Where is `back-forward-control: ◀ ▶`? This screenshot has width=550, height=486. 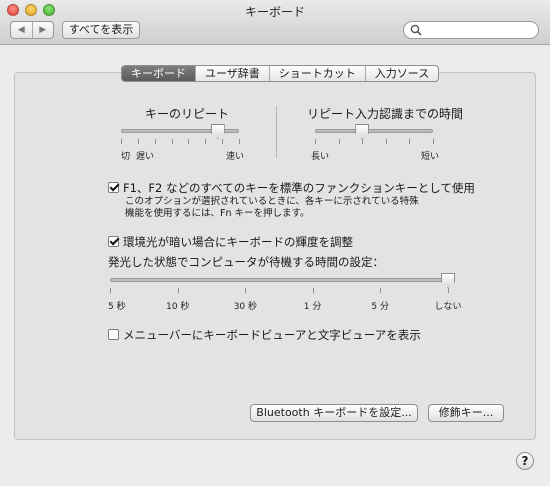
back-forward-control: ◀ ▶ is located at coordinates (32, 30).